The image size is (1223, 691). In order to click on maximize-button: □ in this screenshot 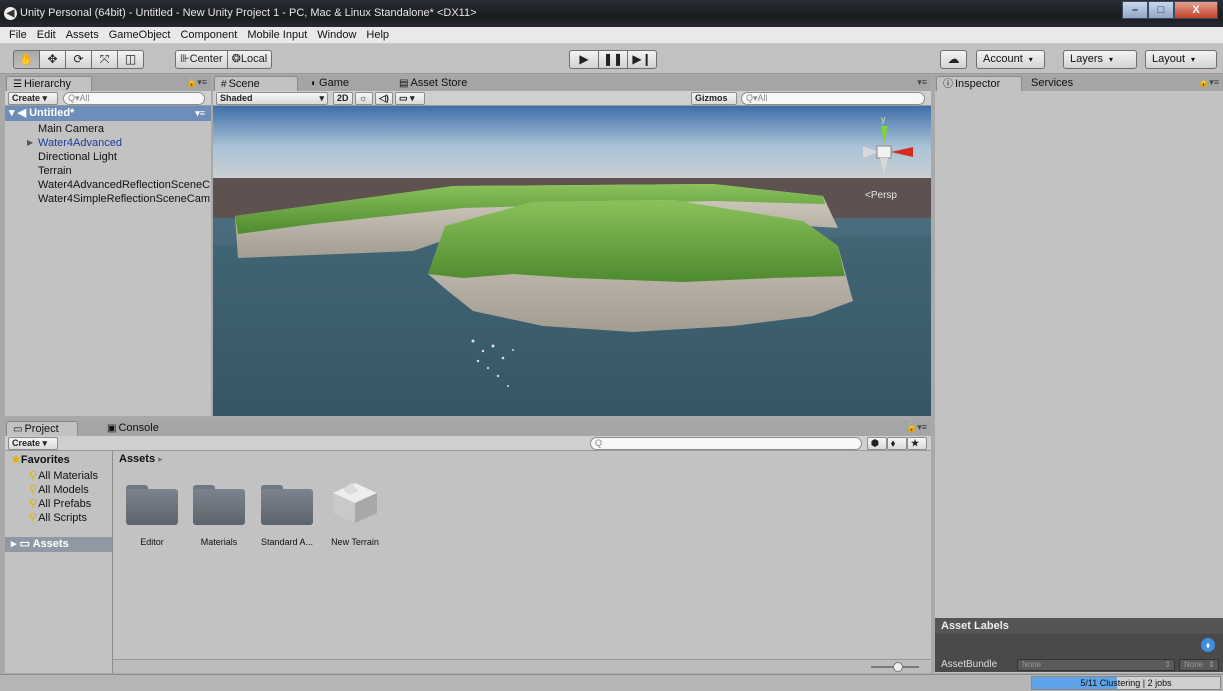, I will do `click(1161, 10)`.